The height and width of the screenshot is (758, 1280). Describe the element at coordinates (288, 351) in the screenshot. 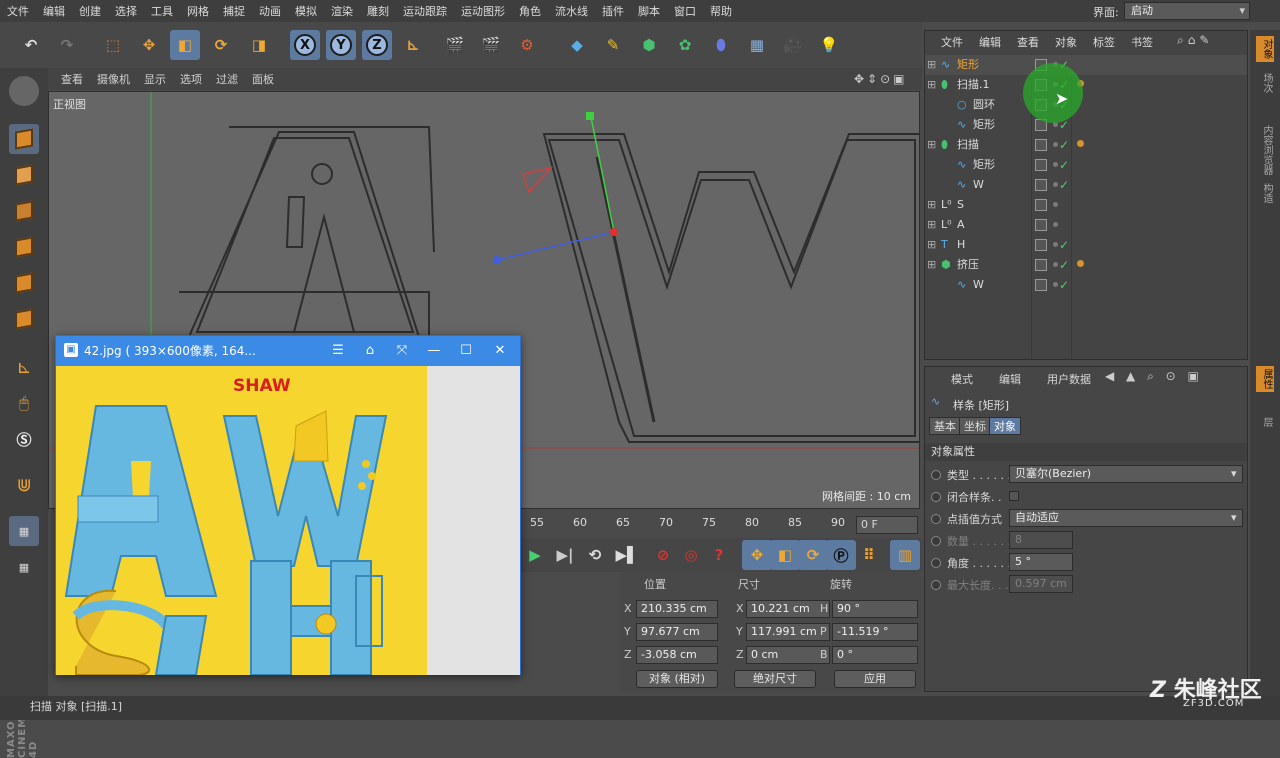

I see `viewer-titlebar: ▣ 42.jpg ( 393×600像素, 164... ☰ ⌂ ⤧ — ☐ ✕` at that location.